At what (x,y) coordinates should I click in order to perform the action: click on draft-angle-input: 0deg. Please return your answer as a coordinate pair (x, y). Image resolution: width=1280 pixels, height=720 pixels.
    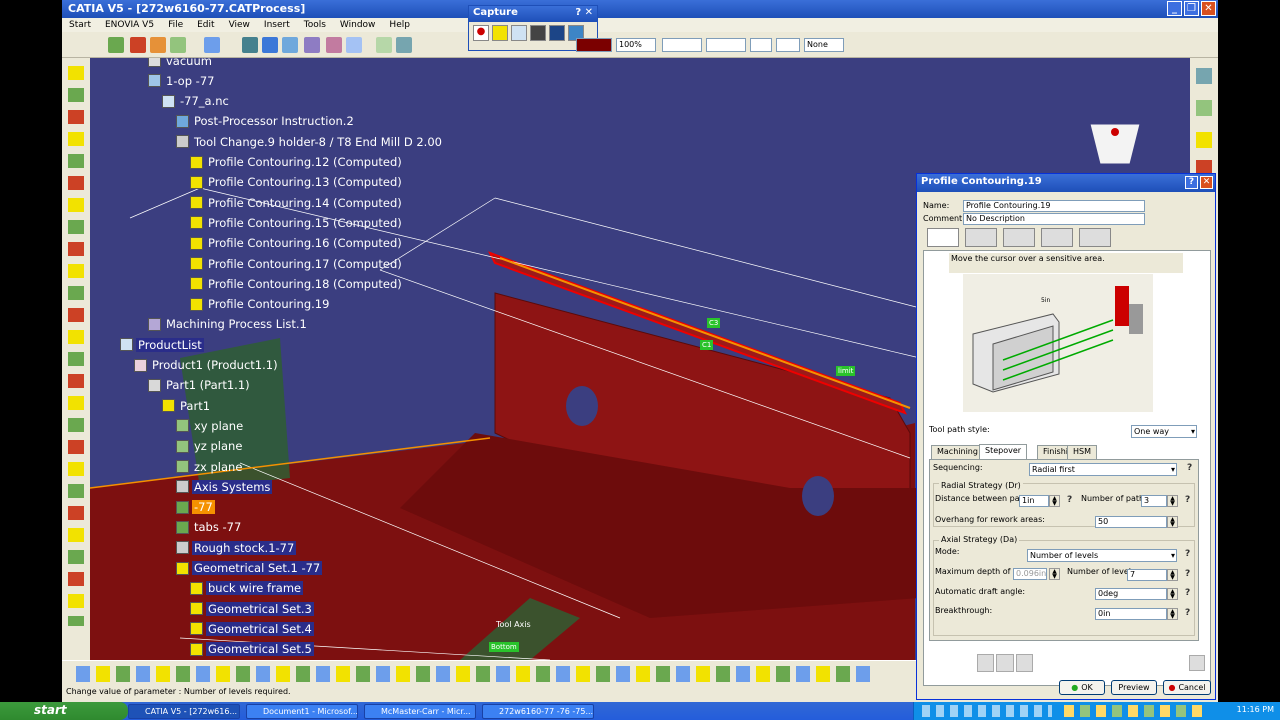
    Looking at the image, I should click on (1131, 594).